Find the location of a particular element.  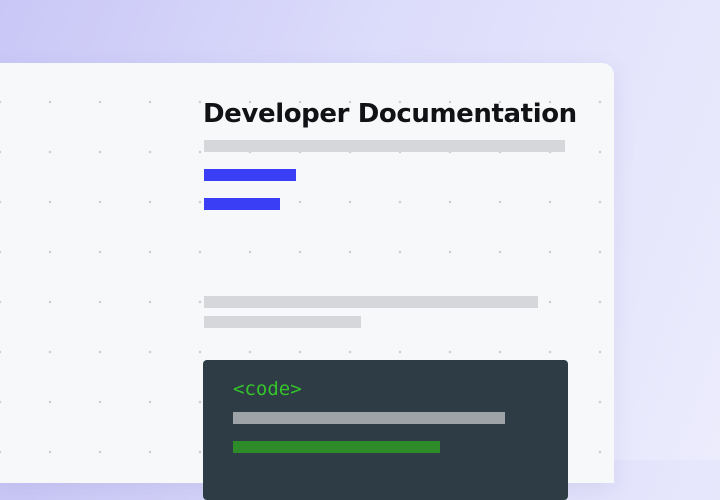

page-title: Developer Documentation is located at coordinates (390, 114).